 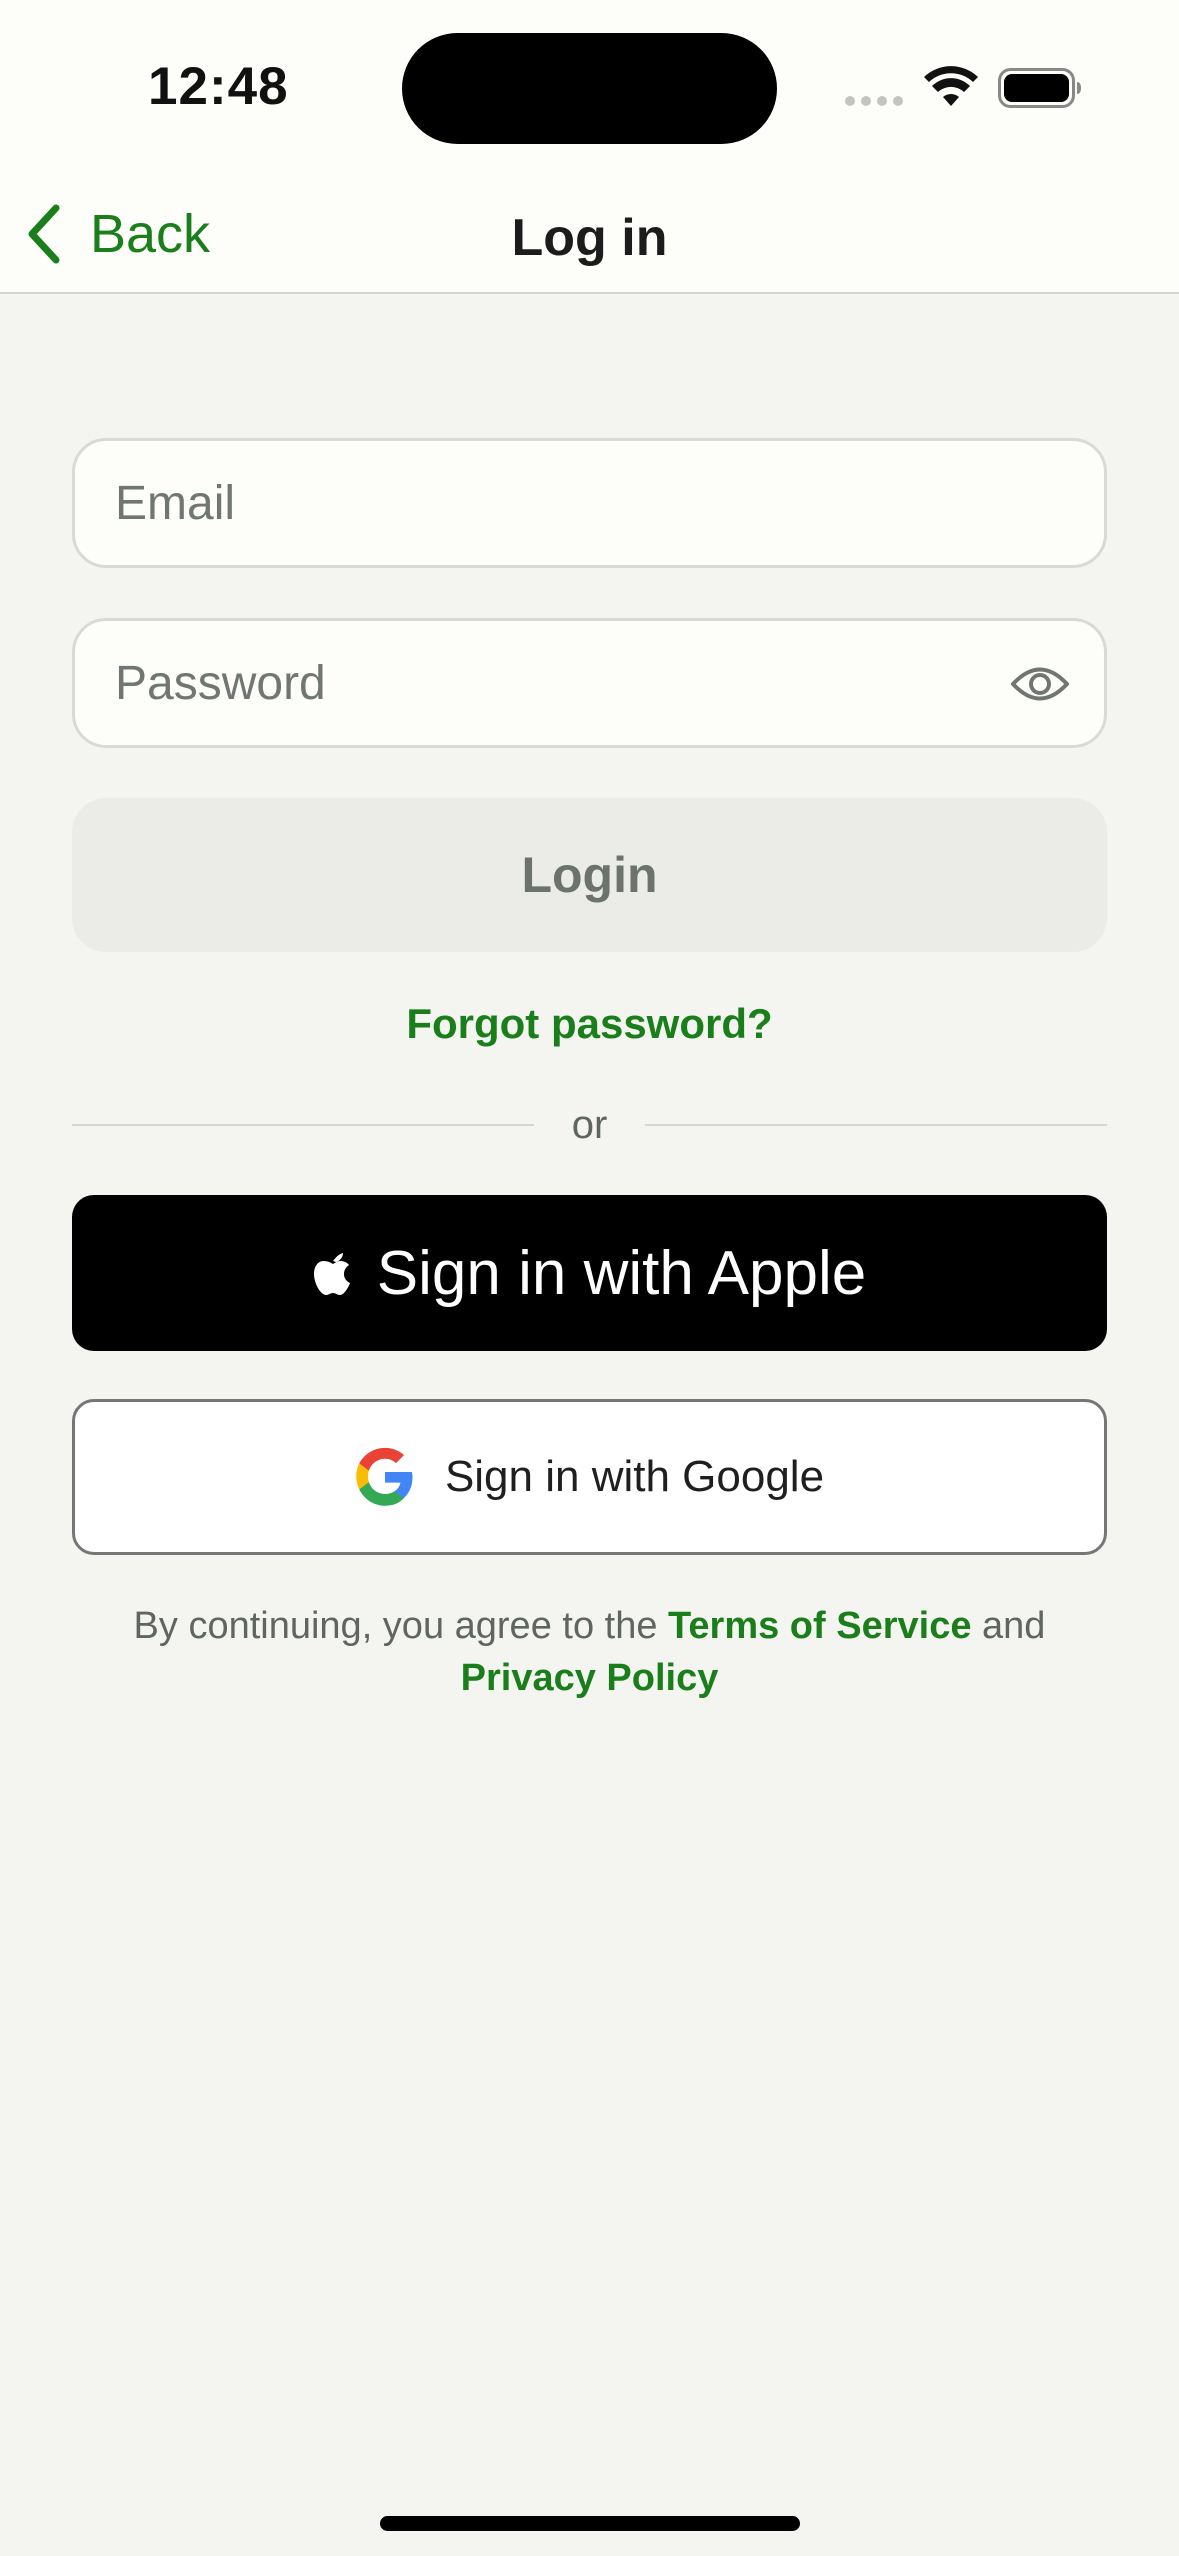 I want to click on login-button: Login, so click(x=589, y=875).